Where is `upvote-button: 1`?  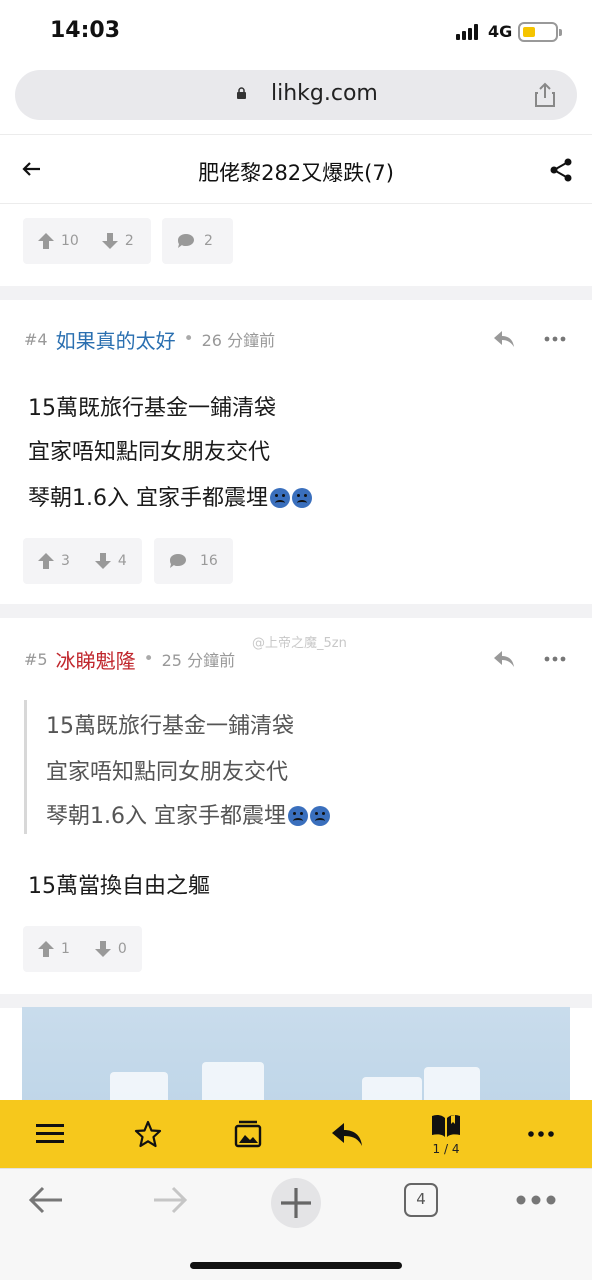 upvote-button: 1 is located at coordinates (53, 949).